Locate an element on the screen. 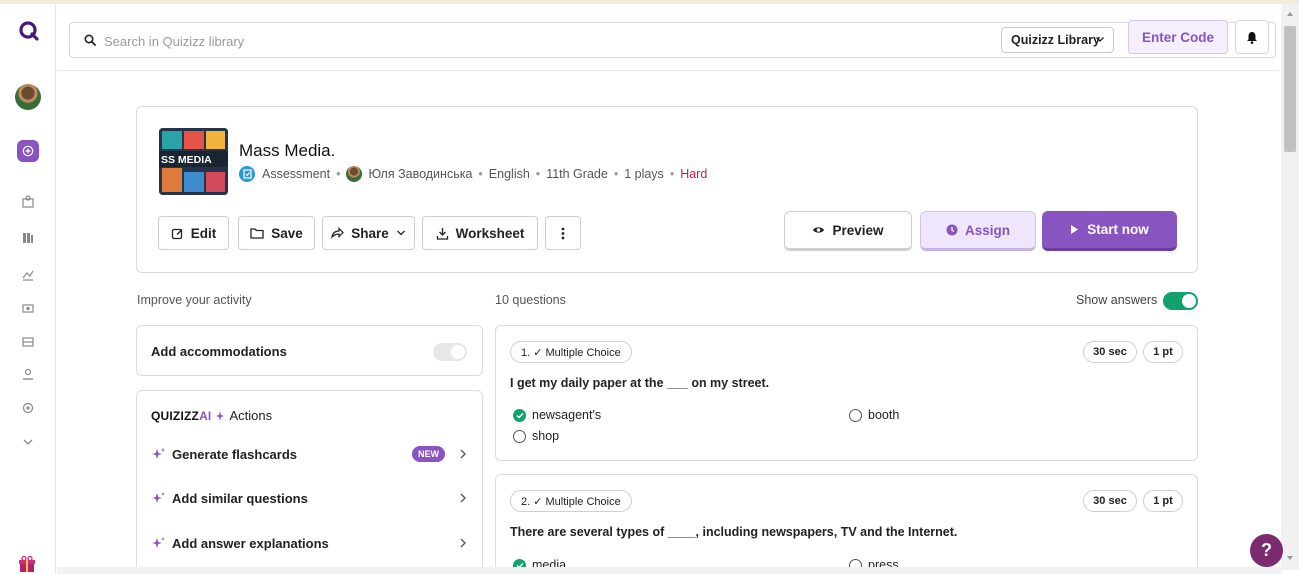 The height and width of the screenshot is (574, 1299). notifications-button is located at coordinates (1252, 37).